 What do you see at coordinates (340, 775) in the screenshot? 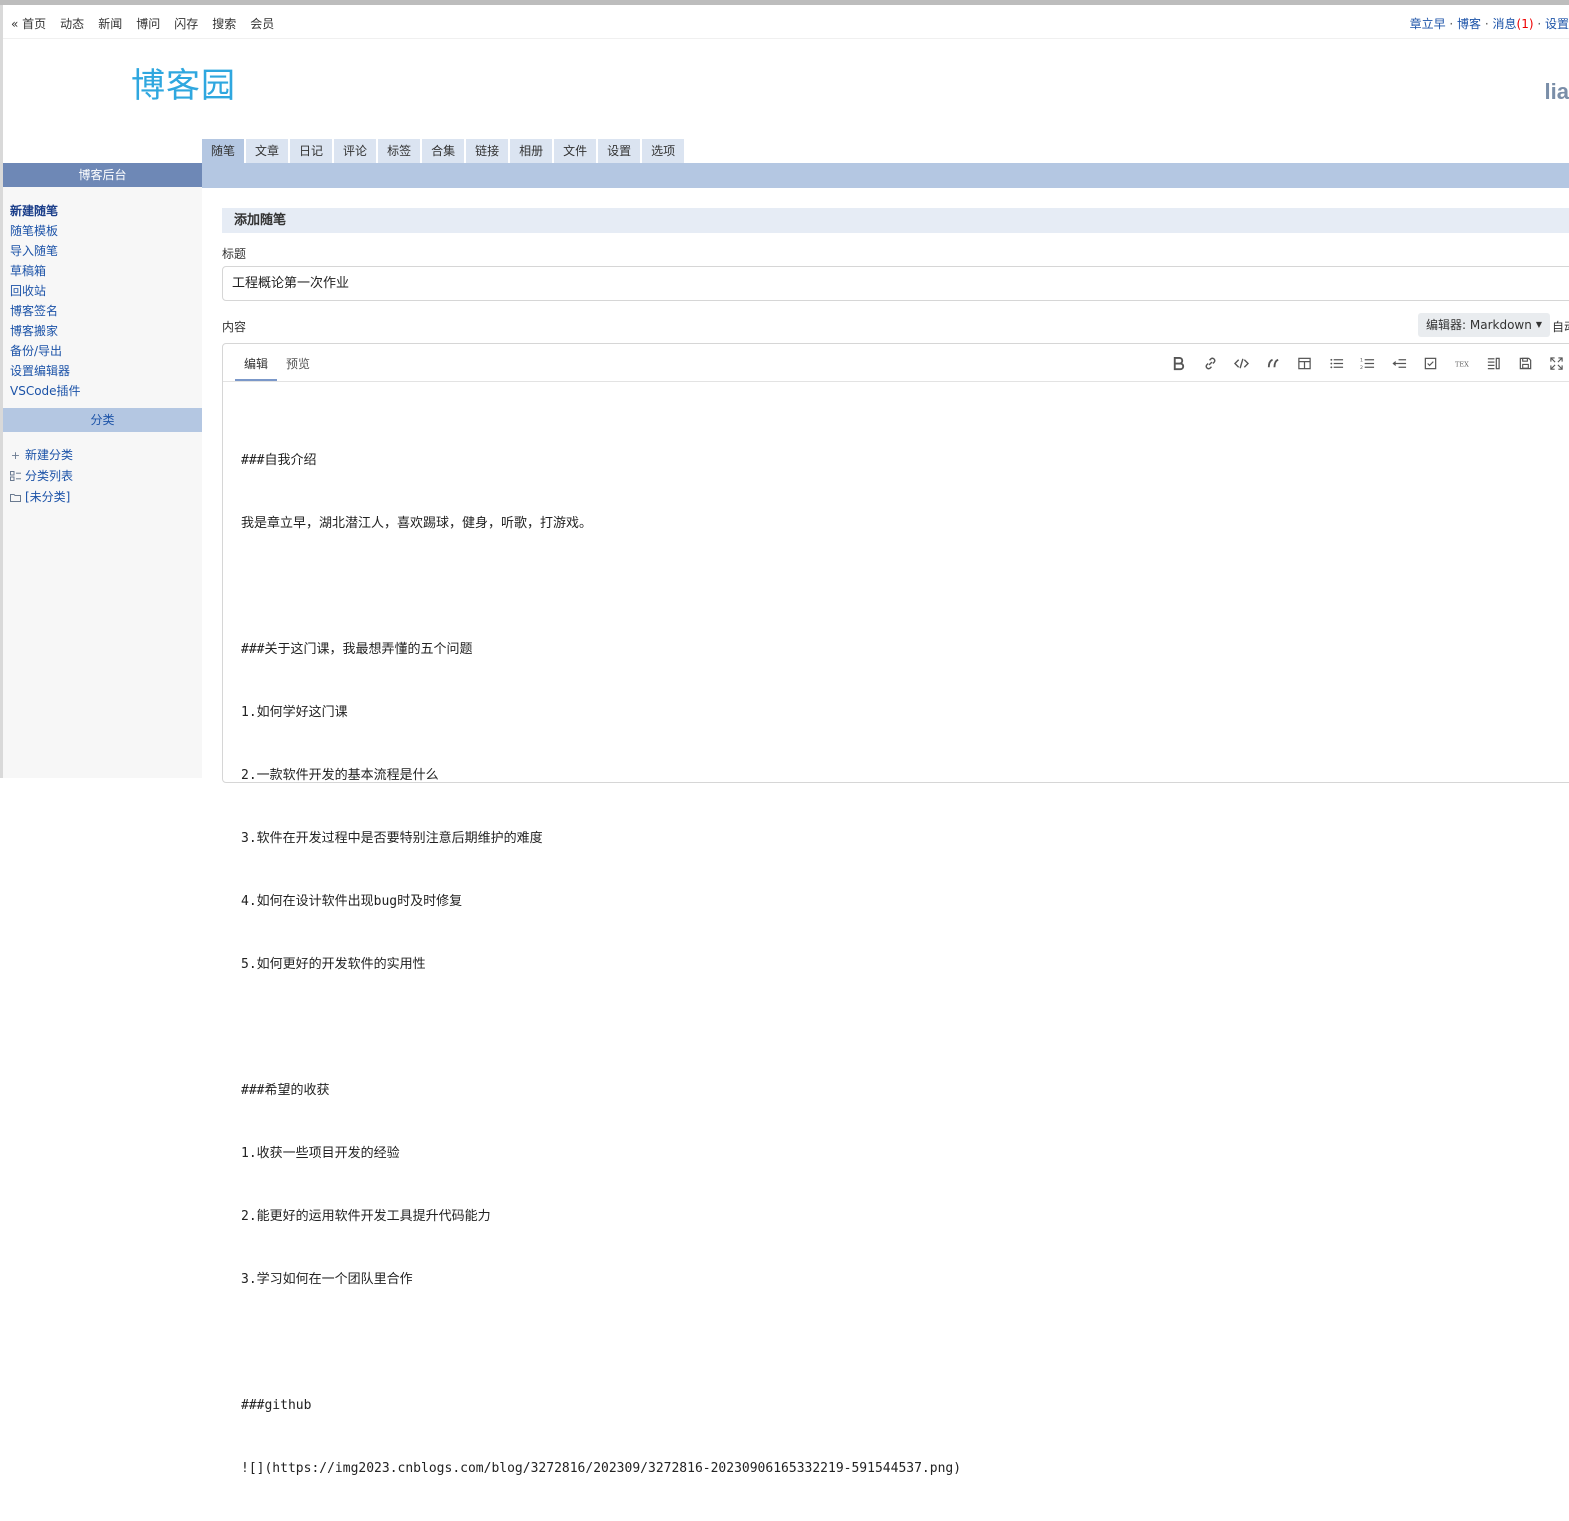
I see `editor-line: 2.一款软件开发的基本流程是什么` at bounding box center [340, 775].